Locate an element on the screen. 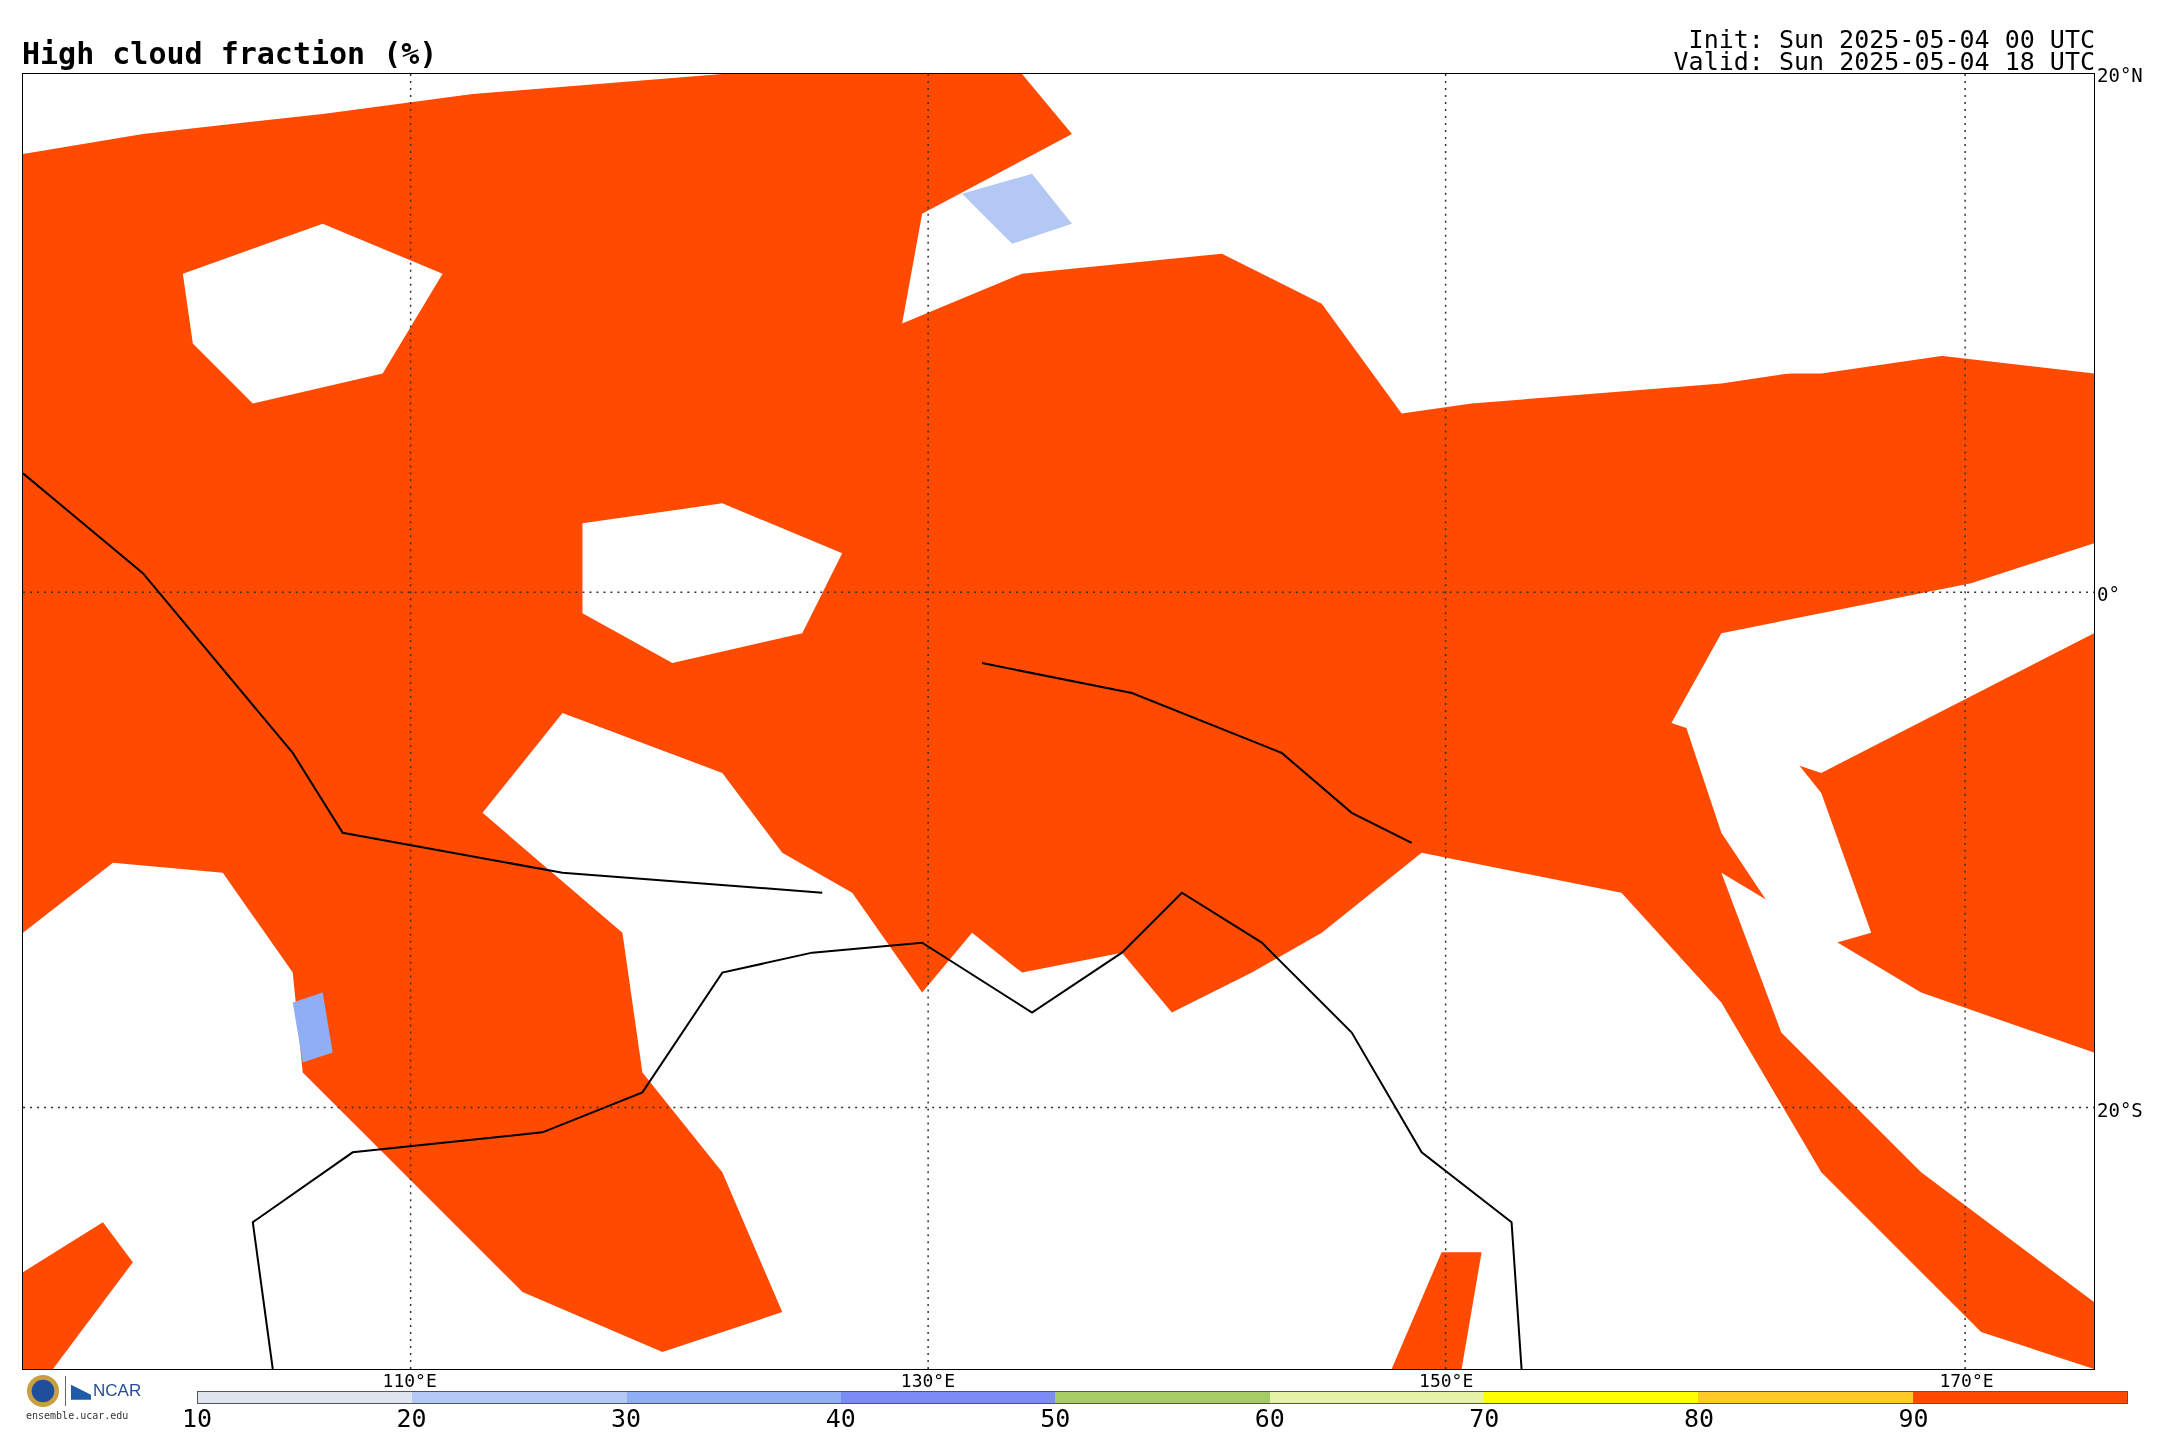 This screenshot has height=1433, width=2160. run-time-label: Init: Sun 2025-05-04 00 UTC is located at coordinates (1891, 40).